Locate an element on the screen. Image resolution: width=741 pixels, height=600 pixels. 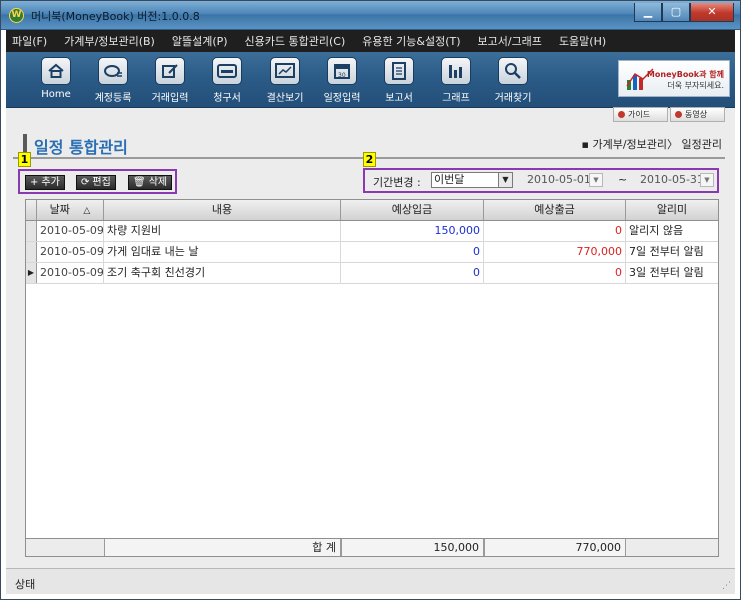
title-bar: W 머니북(MoneyBook) 버전:1.0.0.8 ▁ ▢ ✕ is located at coordinates (370, 15).